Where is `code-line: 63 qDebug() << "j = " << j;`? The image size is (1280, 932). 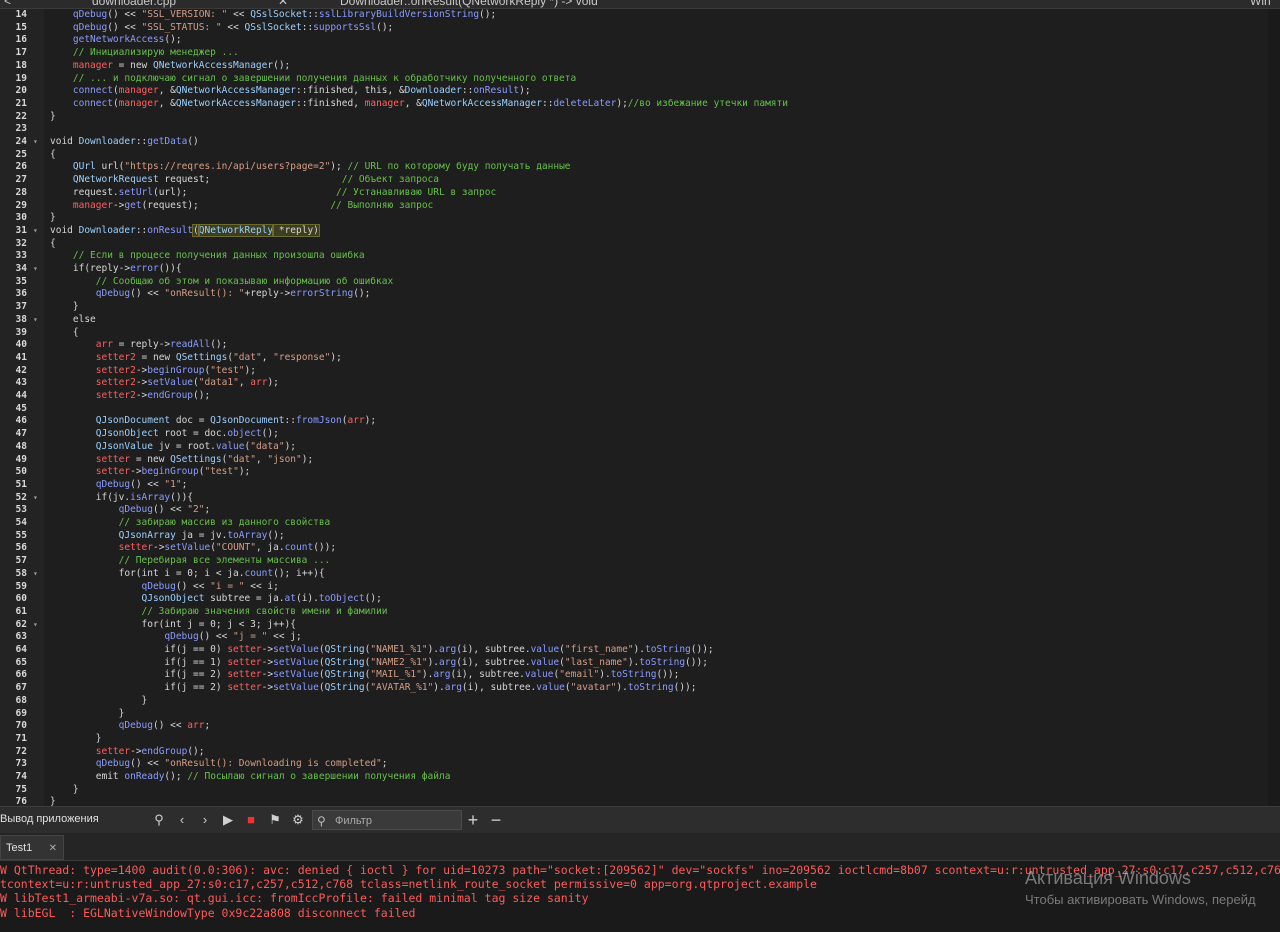
code-line: 63 qDebug() << "j = " << j; is located at coordinates (640, 637).